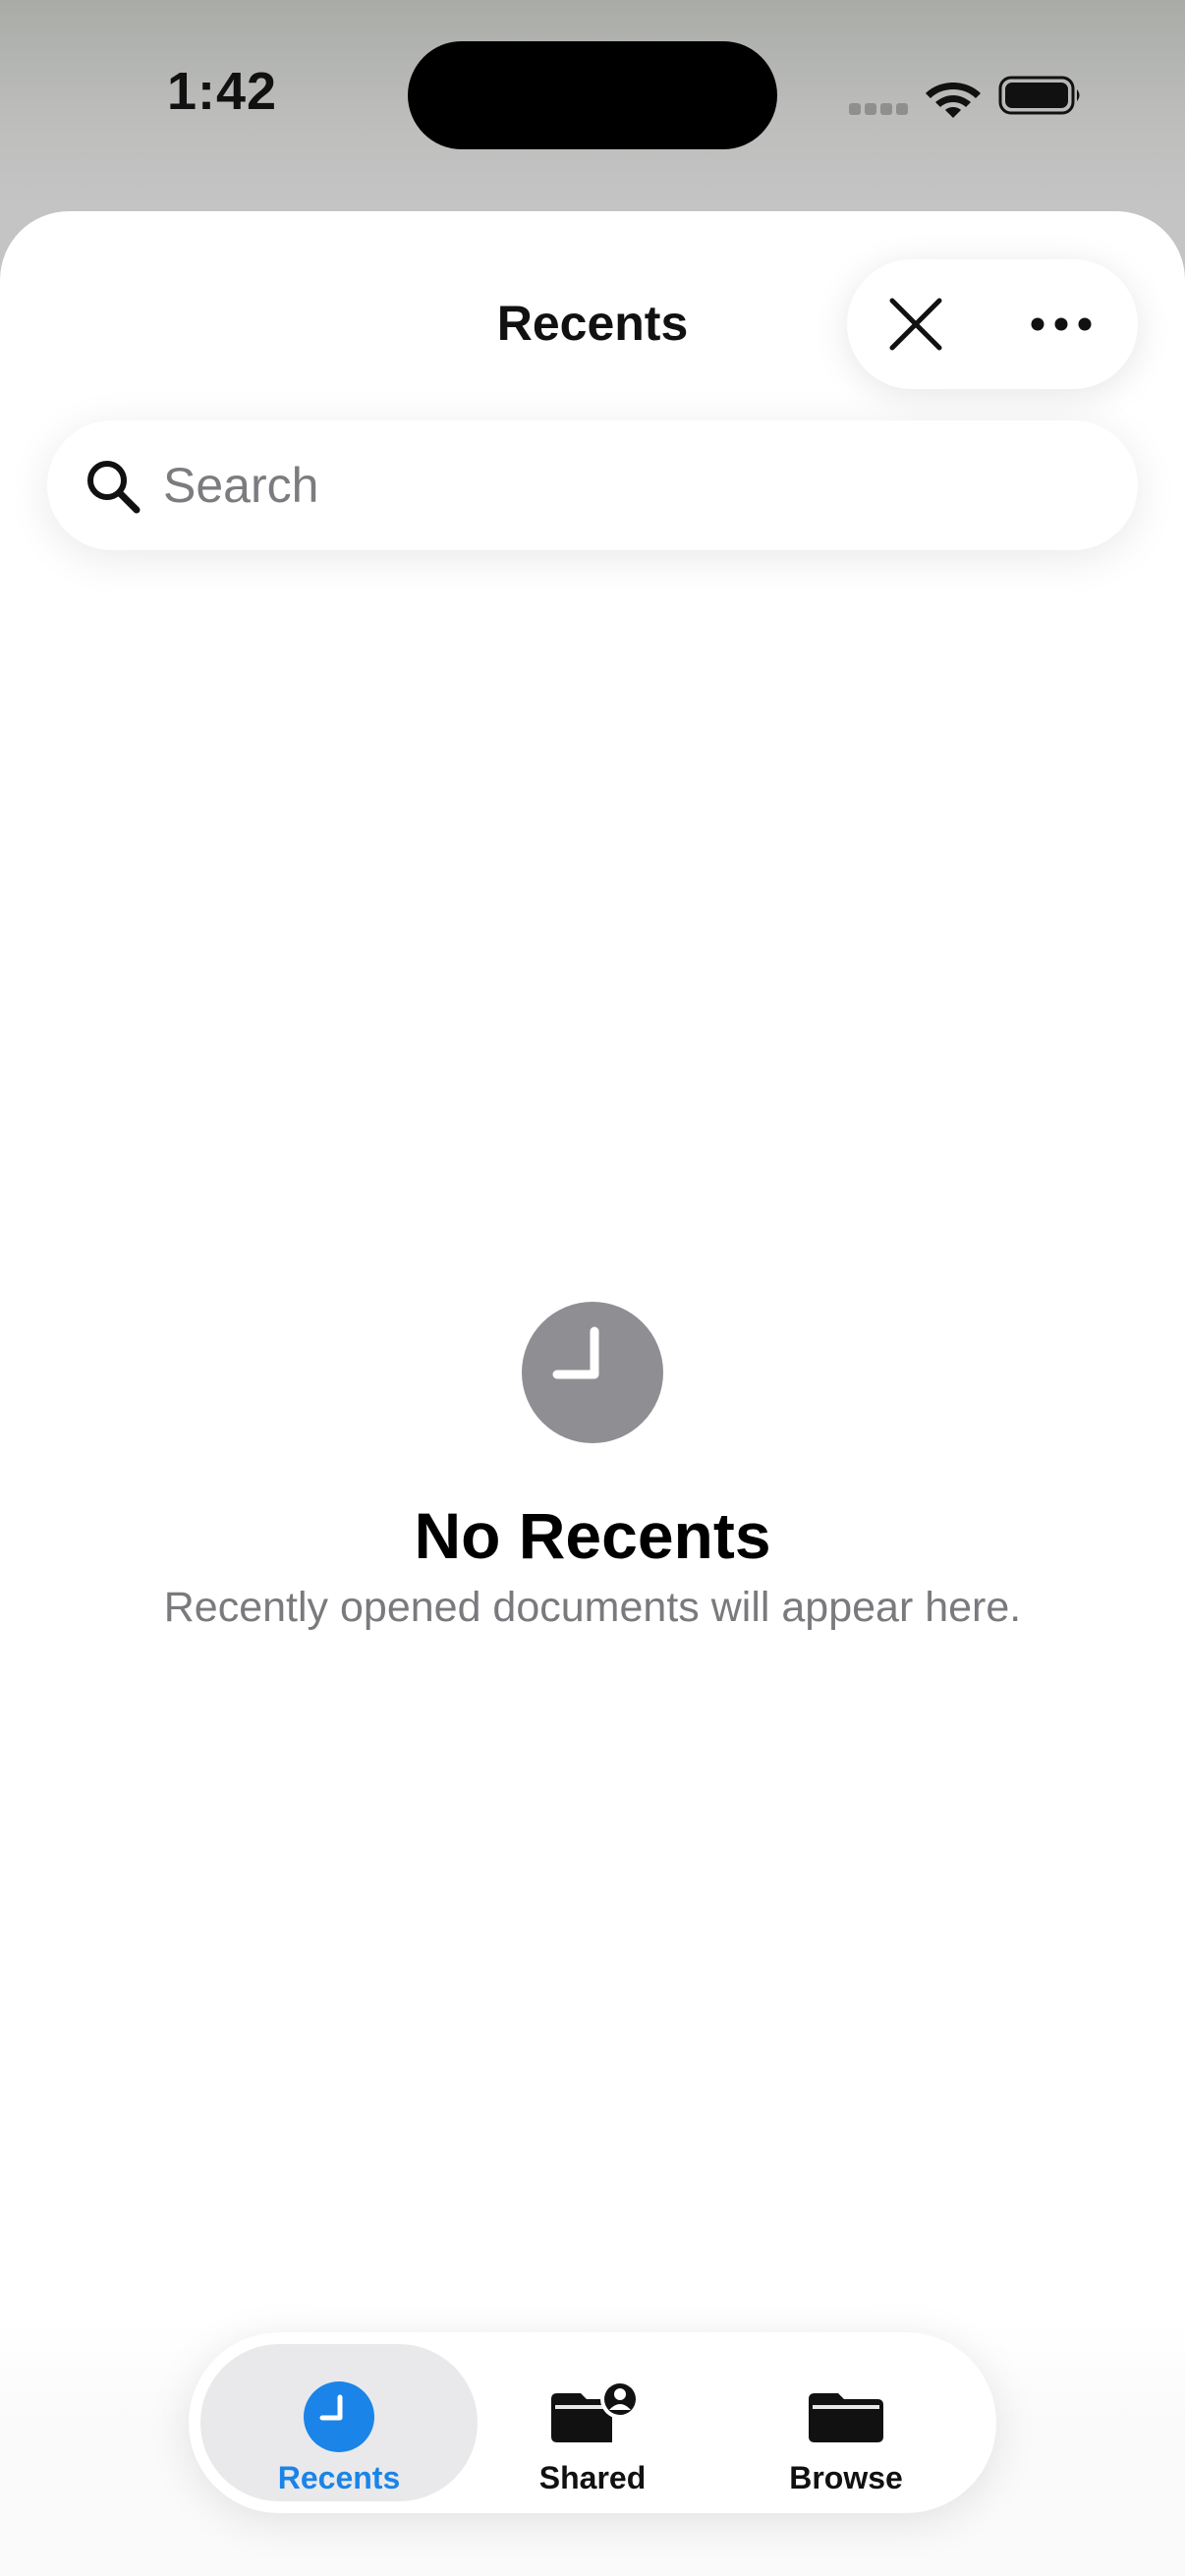 Image resolution: width=1185 pixels, height=2576 pixels. Describe the element at coordinates (635, 485) in the screenshot. I see `search-input` at that location.